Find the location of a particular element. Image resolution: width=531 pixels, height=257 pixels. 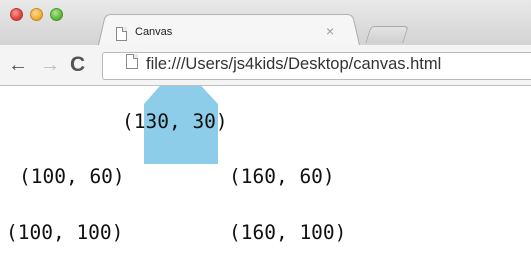

window-zoom-icon is located at coordinates (56, 14).